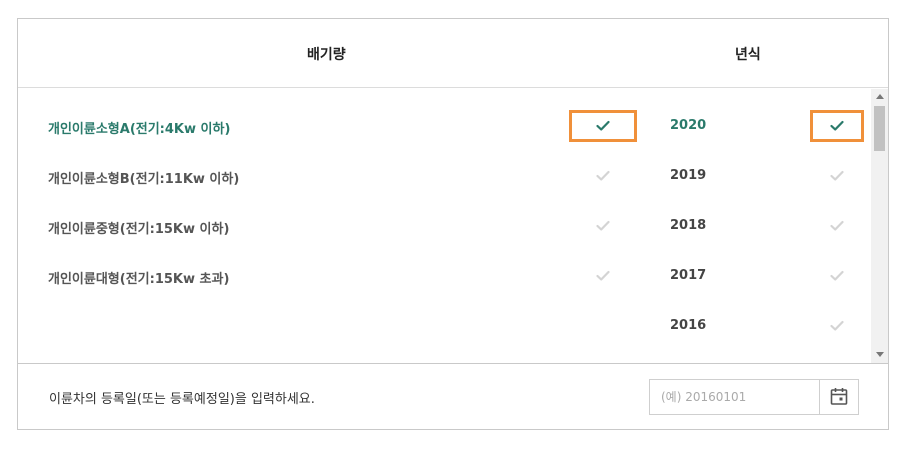 The height and width of the screenshot is (449, 917). Describe the element at coordinates (734, 397) in the screenshot. I see `registration-date-input` at that location.